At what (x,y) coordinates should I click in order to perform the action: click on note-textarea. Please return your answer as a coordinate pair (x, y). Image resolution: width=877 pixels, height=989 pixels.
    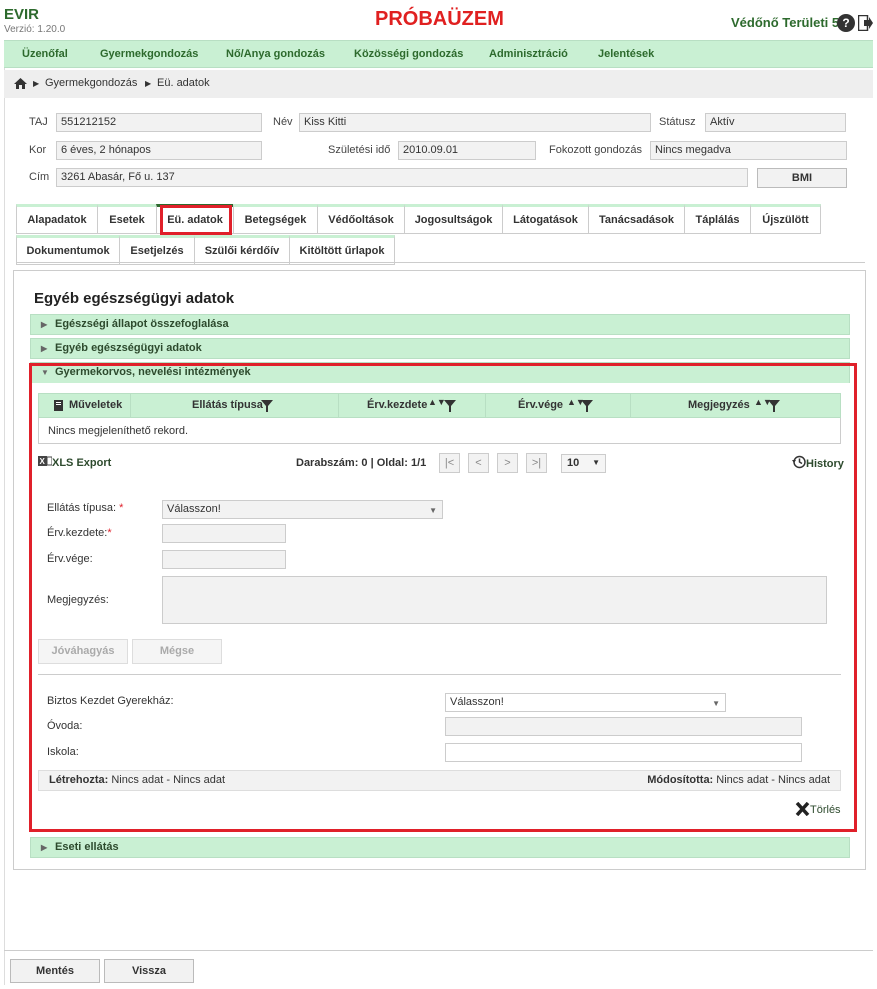
    Looking at the image, I should click on (494, 600).